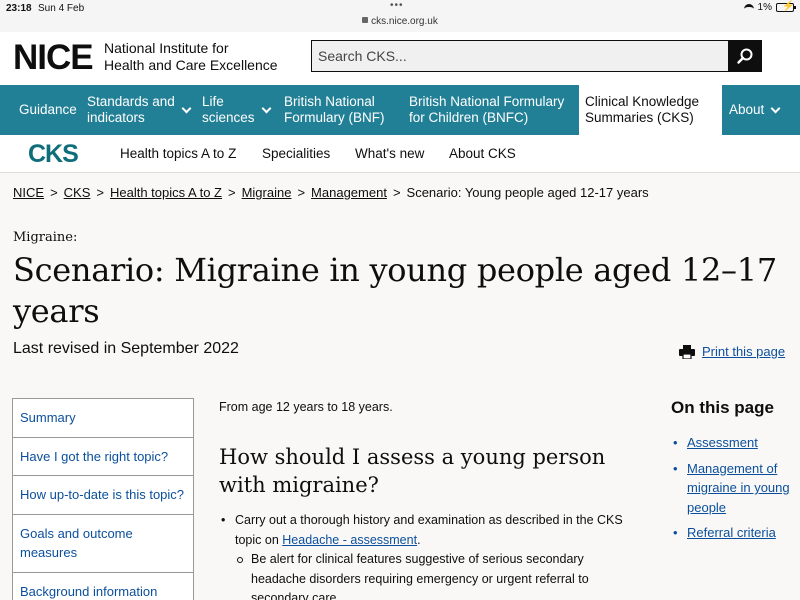  Describe the element at coordinates (103, 457) in the screenshot. I see `side-menu-right-topic: Have I got the right topic?` at that location.